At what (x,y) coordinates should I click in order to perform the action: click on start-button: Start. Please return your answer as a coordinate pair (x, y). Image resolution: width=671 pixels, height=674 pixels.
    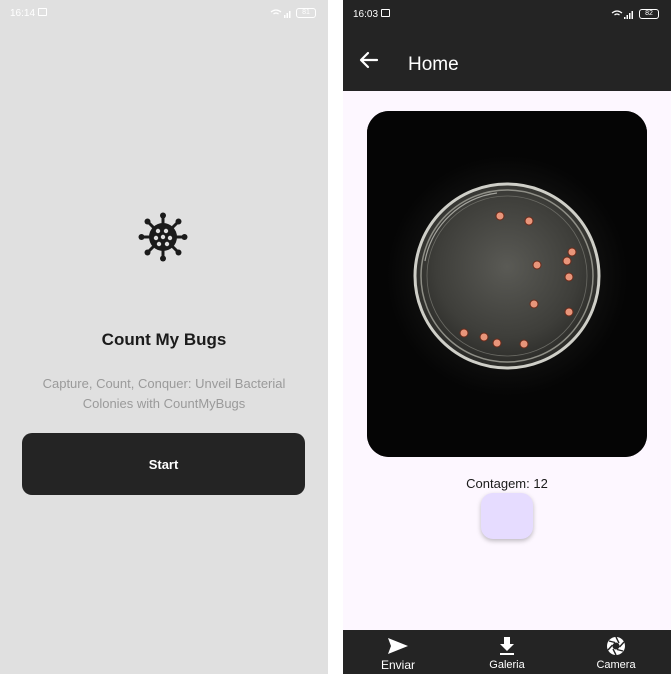
    Looking at the image, I should click on (163, 464).